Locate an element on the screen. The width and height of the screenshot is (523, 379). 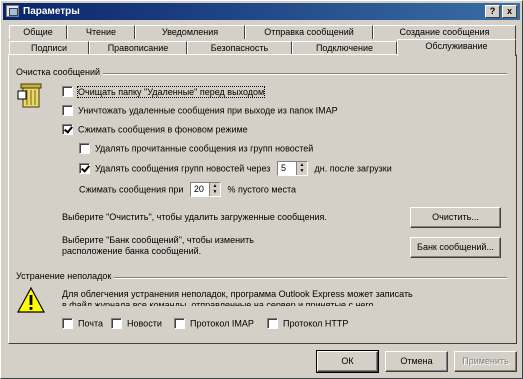
days-suffix: дн. после загрузки is located at coordinates (353, 168).